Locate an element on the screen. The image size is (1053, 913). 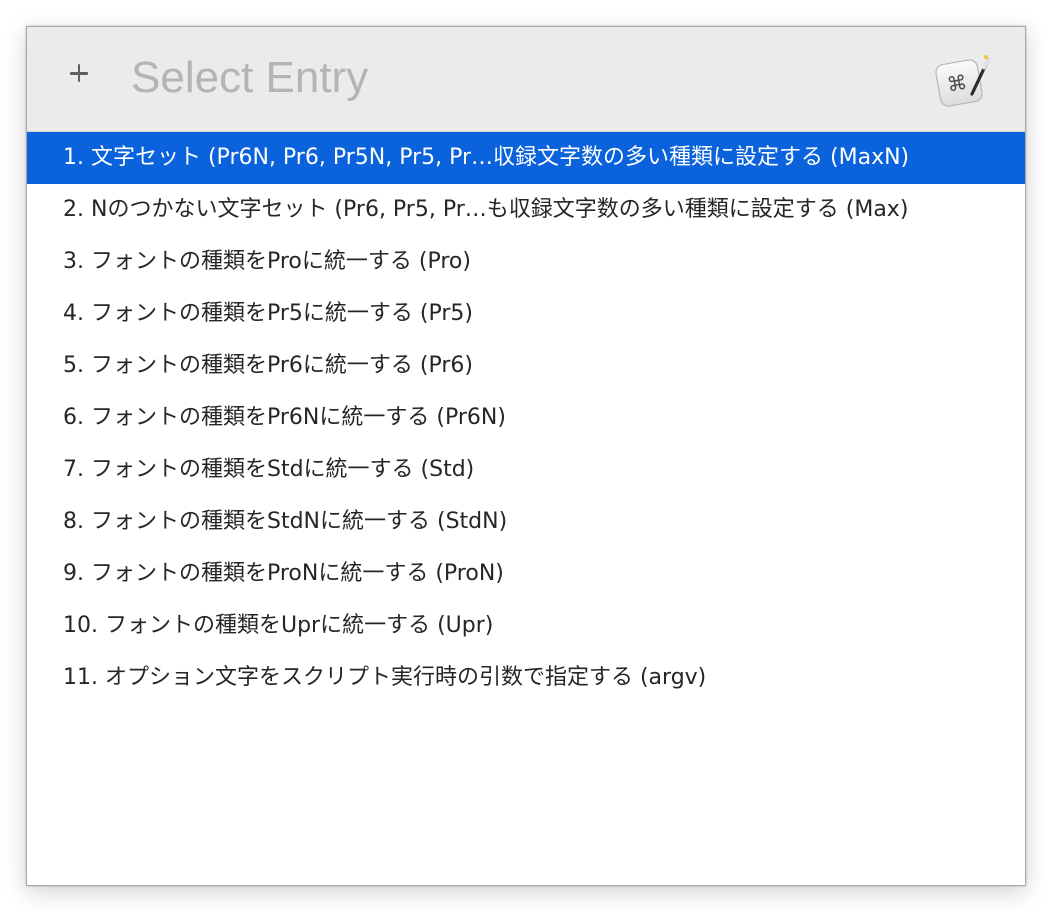
list-item: 9. フォントの種類をProNに統一する (ProN) is located at coordinates (526, 574).